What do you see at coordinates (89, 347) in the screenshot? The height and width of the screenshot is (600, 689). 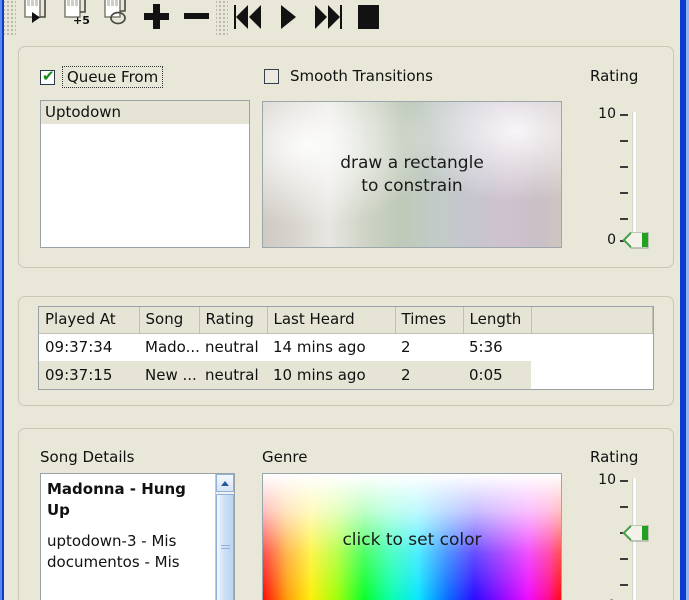 I see `cell-played-at: 09:37:34` at bounding box center [89, 347].